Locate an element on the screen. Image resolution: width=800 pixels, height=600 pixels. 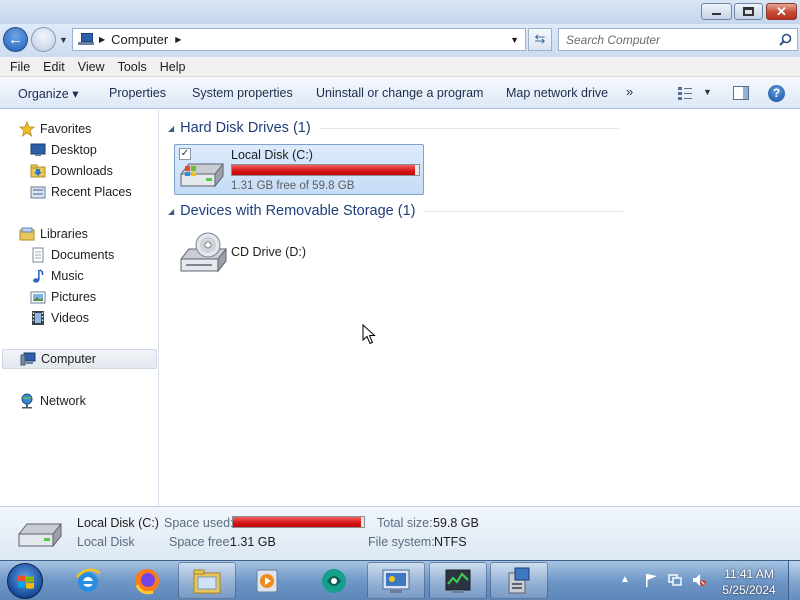
nav-libraries: Libraries is located at coordinates (53, 234).